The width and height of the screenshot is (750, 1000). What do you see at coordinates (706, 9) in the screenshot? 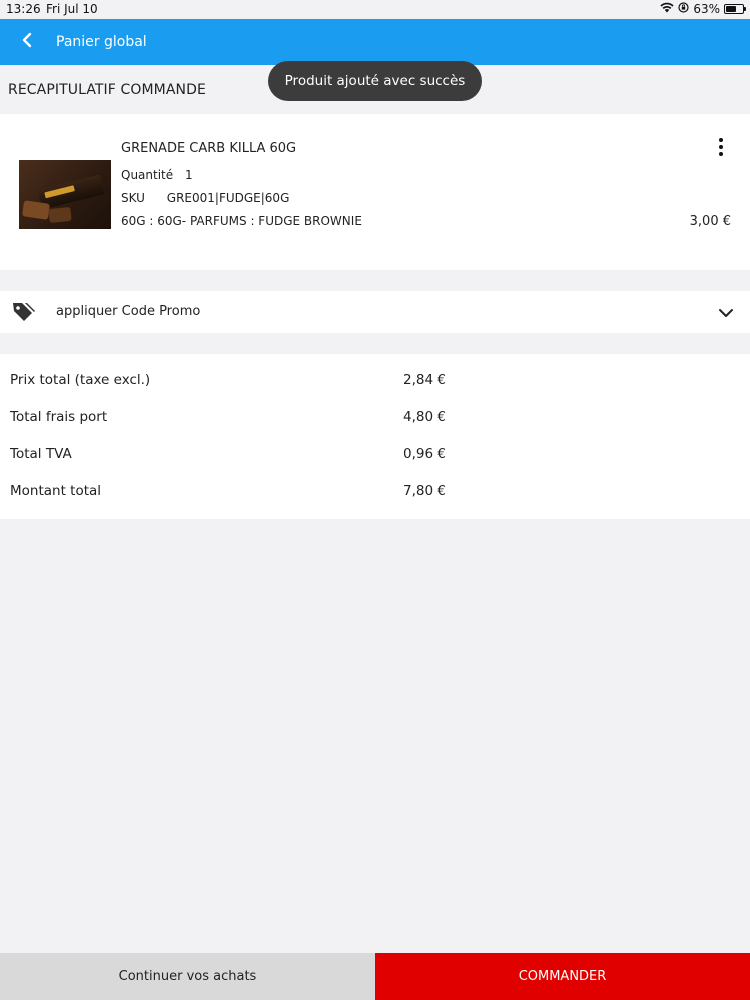
I see `battery-percent: 63%` at bounding box center [706, 9].